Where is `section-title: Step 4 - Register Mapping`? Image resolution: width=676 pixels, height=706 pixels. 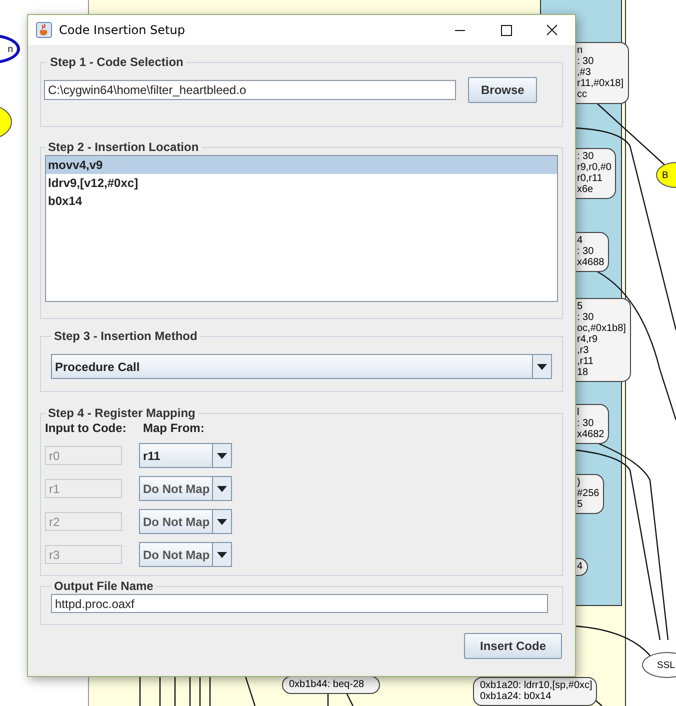
section-title: Step 4 - Register Mapping is located at coordinates (121, 413).